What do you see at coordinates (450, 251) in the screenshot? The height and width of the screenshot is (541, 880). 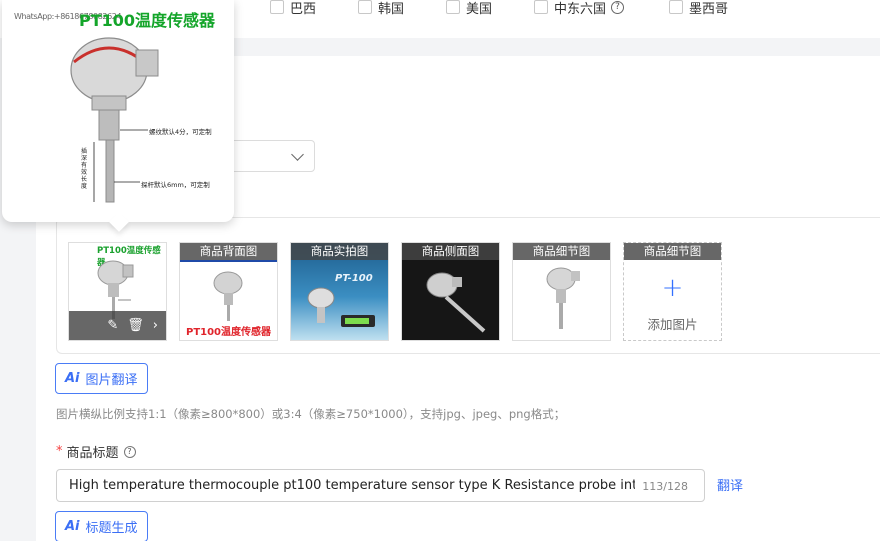 I see `thumb-label: 商品侧面图` at bounding box center [450, 251].